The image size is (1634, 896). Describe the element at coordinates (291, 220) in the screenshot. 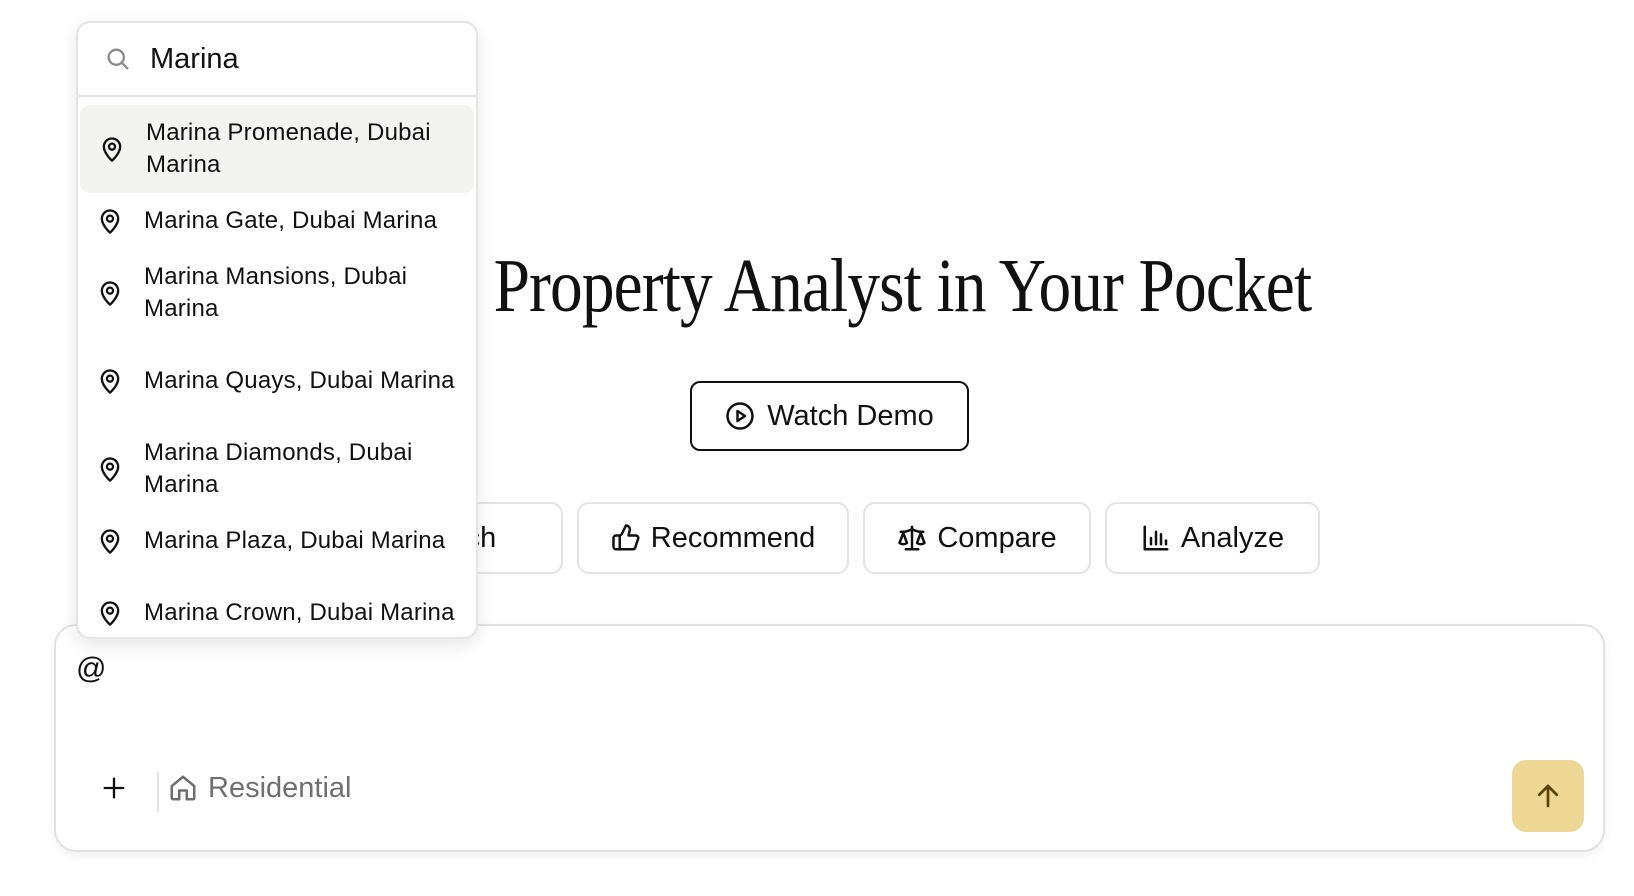

I see `suggestion-label: Marina Gate, Dubai Marina` at that location.